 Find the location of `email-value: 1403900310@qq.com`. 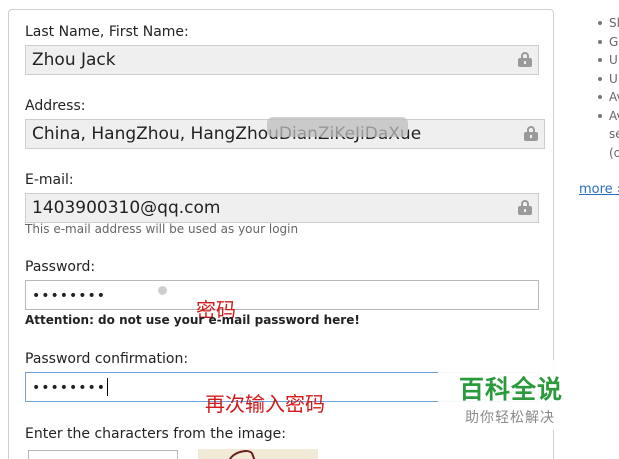

email-value: 1403900310@qq.com is located at coordinates (126, 208).